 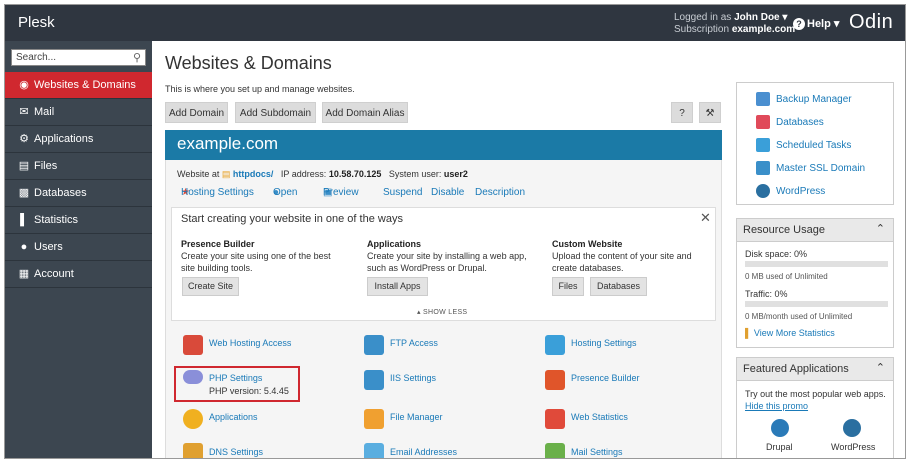 What do you see at coordinates (78, 85) in the screenshot?
I see `sidebar-item-websites-domains: ◉ Websites & Domains` at bounding box center [78, 85].